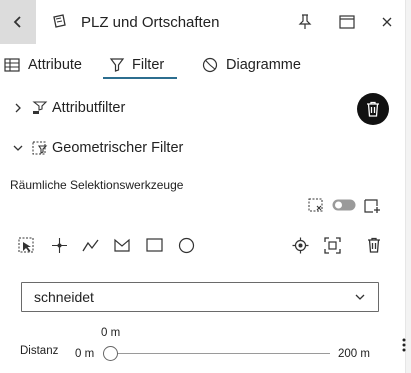 The image size is (411, 373). What do you see at coordinates (40, 148) in the screenshot?
I see `geometric-filter-icon` at bounding box center [40, 148].